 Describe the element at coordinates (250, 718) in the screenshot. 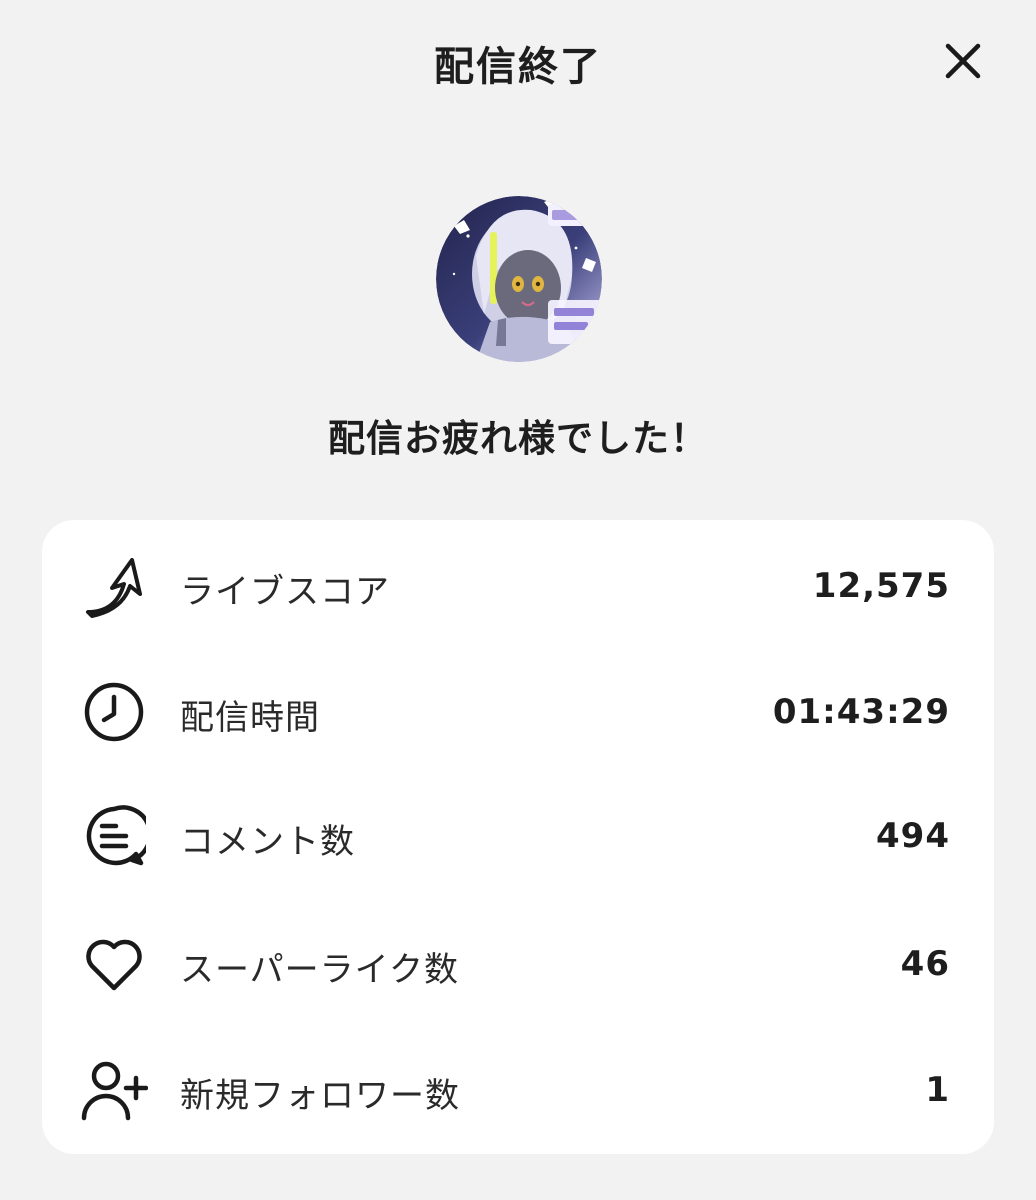

I see `stat-label-stream-time: 配信時間` at that location.